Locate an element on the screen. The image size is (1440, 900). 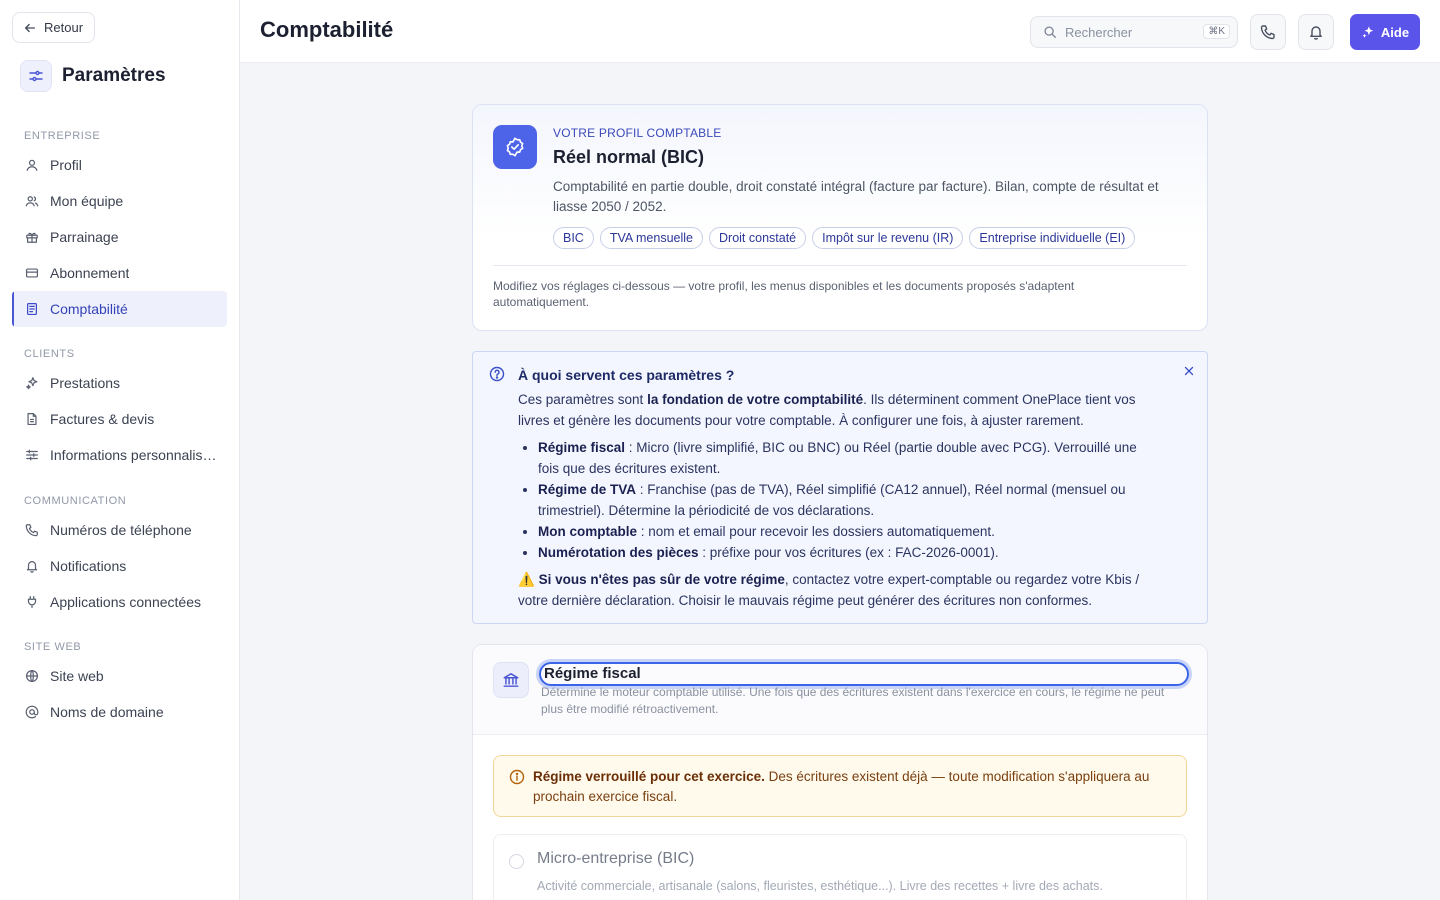
regime-option-title: Micro-entreprise (BIC) is located at coordinates (616, 858).